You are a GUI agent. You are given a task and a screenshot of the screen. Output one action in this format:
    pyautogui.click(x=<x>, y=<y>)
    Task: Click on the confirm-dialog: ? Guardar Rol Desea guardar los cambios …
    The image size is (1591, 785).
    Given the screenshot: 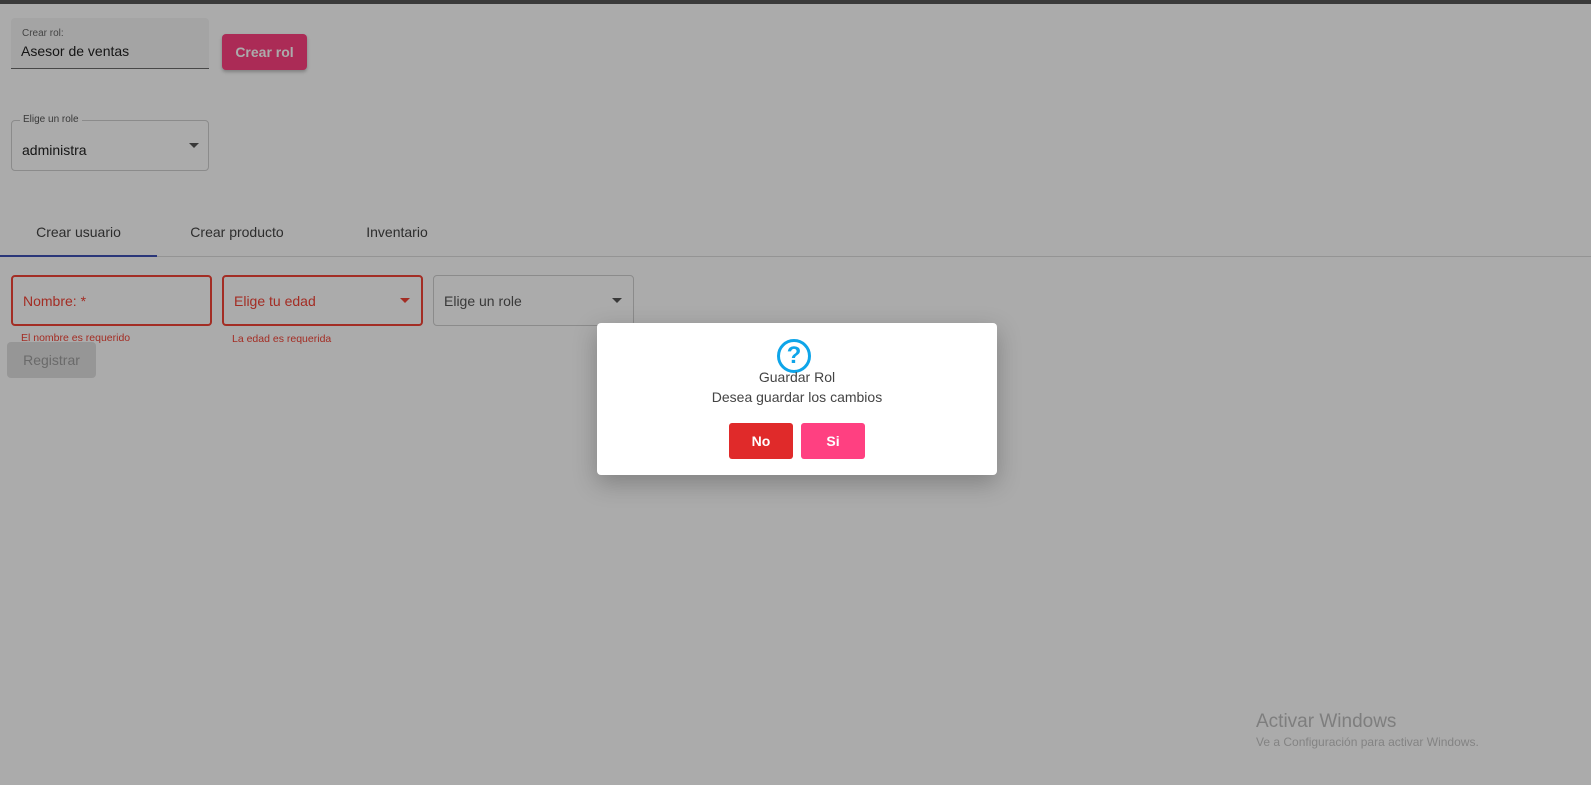 What is the action you would take?
    pyautogui.click(x=797, y=399)
    